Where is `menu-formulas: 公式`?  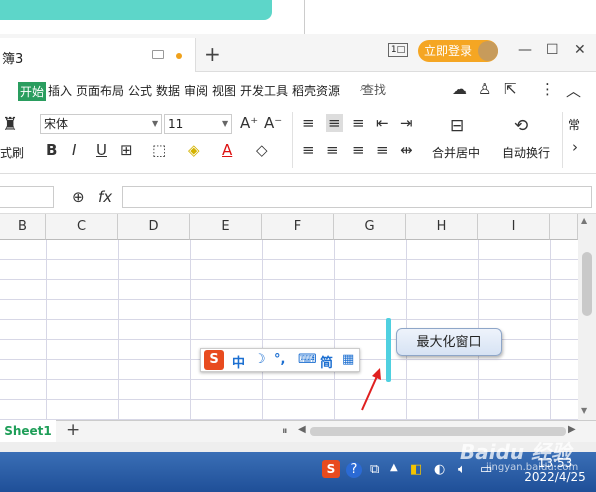 menu-formulas: 公式 is located at coordinates (140, 90).